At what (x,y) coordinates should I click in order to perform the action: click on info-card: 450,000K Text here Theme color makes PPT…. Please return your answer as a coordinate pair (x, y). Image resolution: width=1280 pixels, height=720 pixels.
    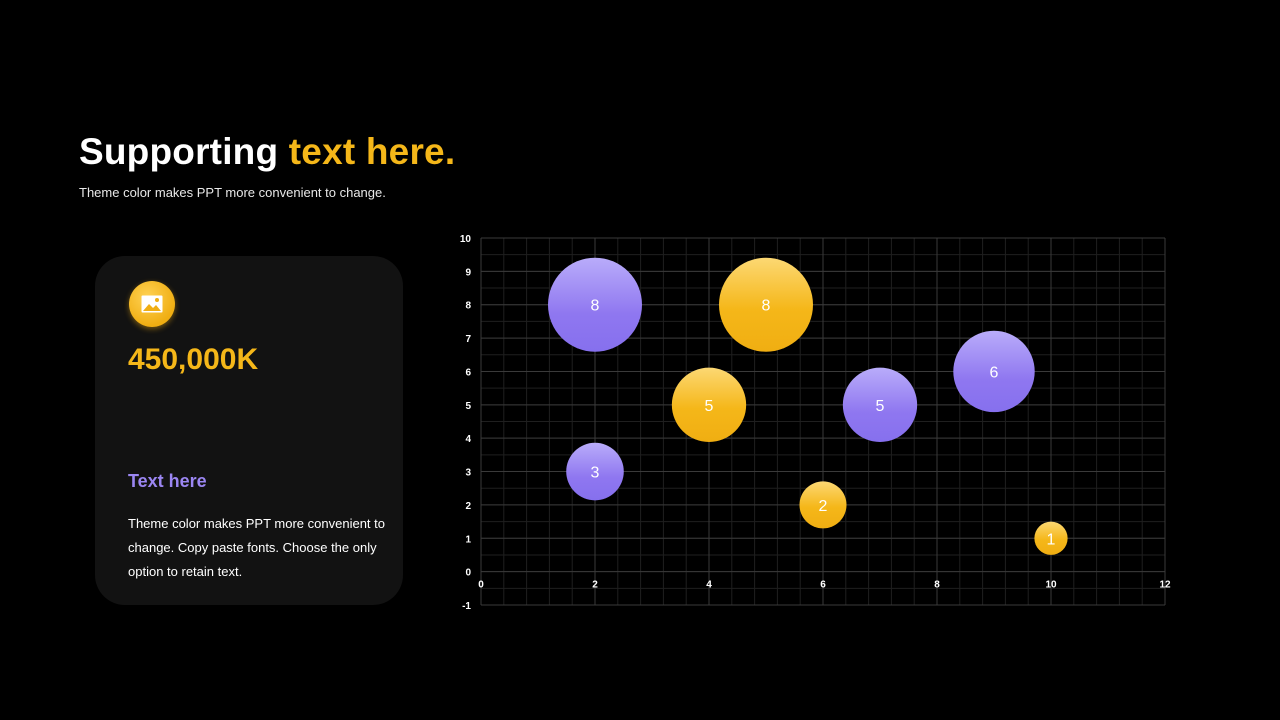
    Looking at the image, I should click on (249, 430).